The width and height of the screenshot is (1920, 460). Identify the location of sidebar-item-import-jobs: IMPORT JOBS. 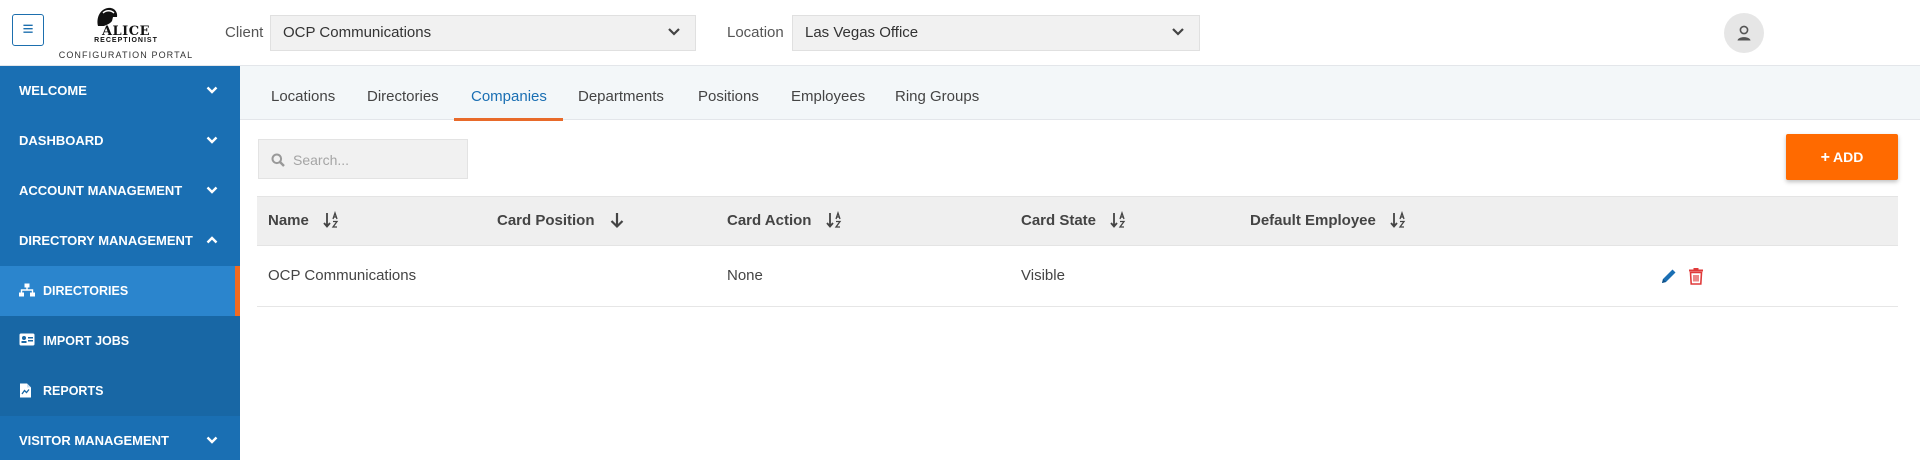
(120, 341).